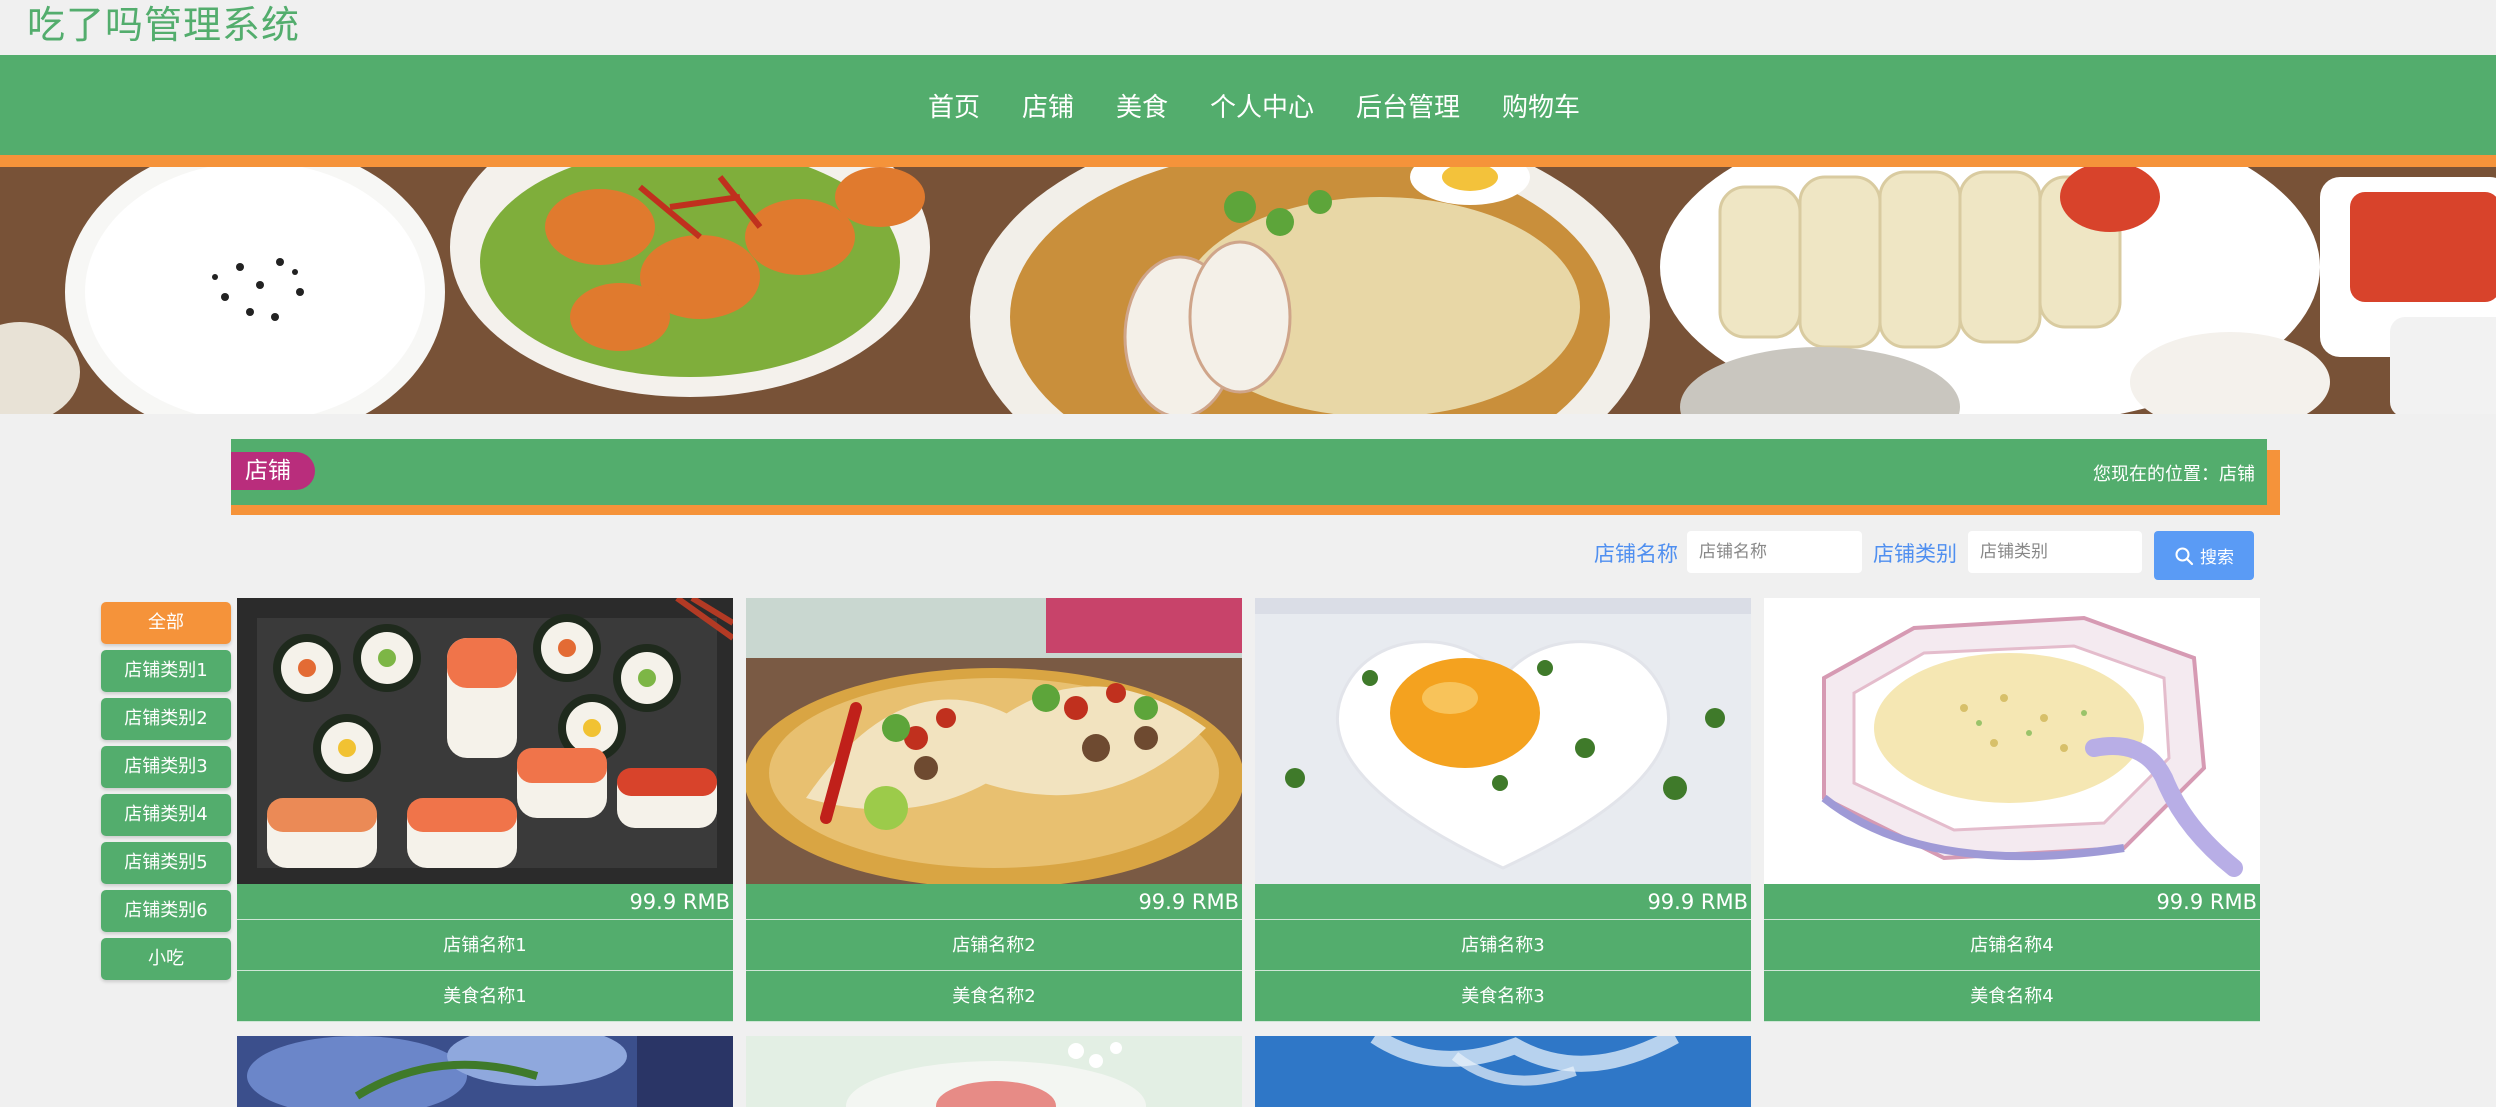 This screenshot has width=2496, height=1107. What do you see at coordinates (1255, 510) in the screenshot?
I see `section-bar-underline` at bounding box center [1255, 510].